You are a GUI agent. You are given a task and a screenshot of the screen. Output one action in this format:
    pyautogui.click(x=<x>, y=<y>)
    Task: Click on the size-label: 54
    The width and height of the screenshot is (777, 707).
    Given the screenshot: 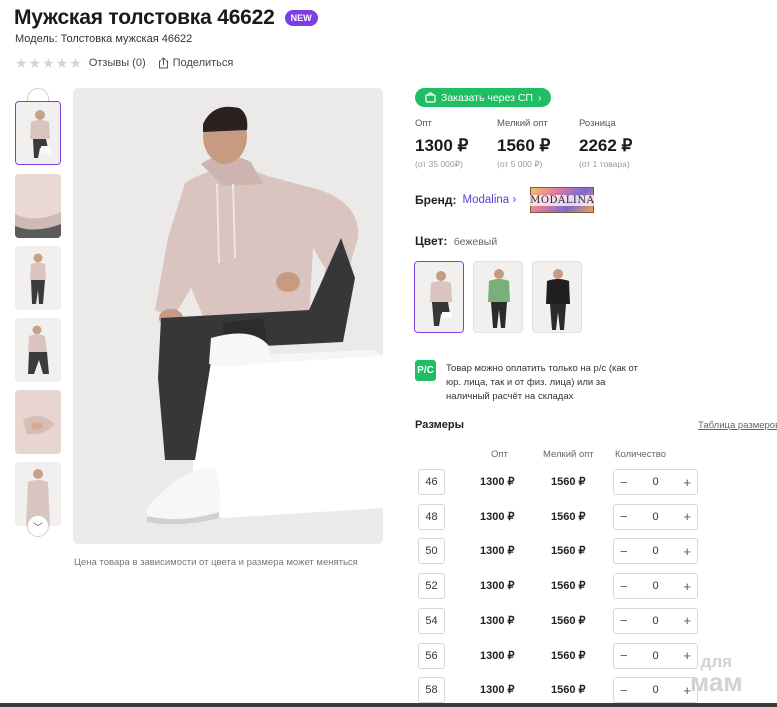 What is the action you would take?
    pyautogui.click(x=431, y=620)
    